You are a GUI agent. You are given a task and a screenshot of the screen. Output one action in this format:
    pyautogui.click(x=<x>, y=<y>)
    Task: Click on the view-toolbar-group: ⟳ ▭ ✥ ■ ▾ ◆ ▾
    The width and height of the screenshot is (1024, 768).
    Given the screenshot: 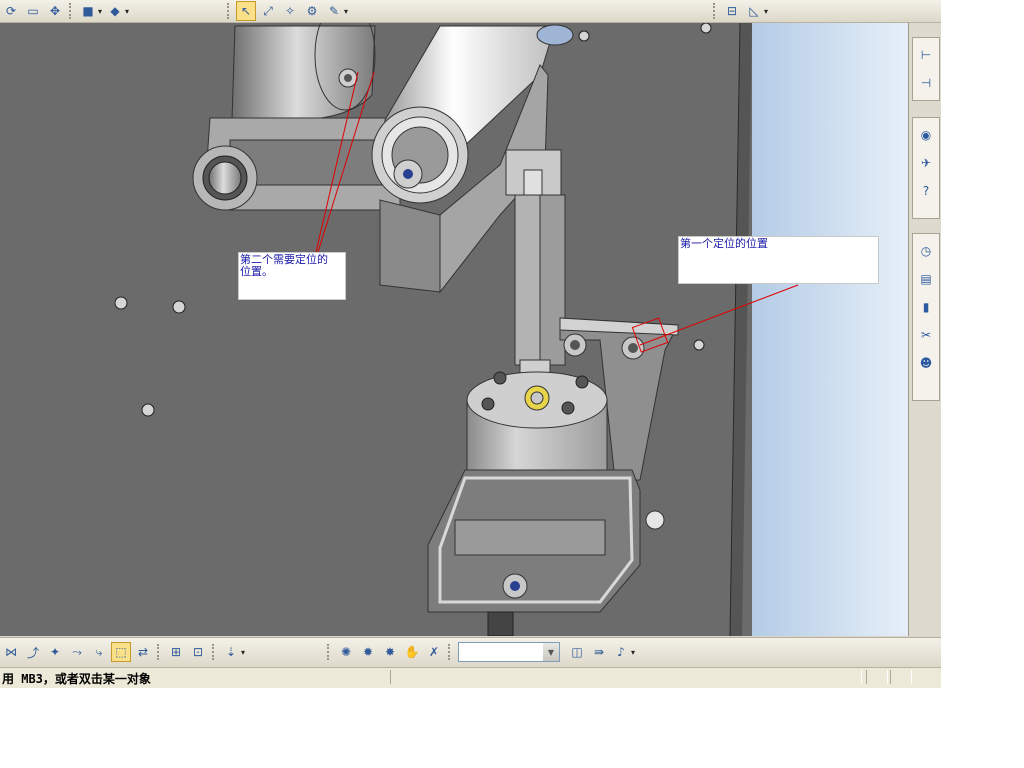 What is the action you would take?
    pyautogui.click(x=65, y=11)
    